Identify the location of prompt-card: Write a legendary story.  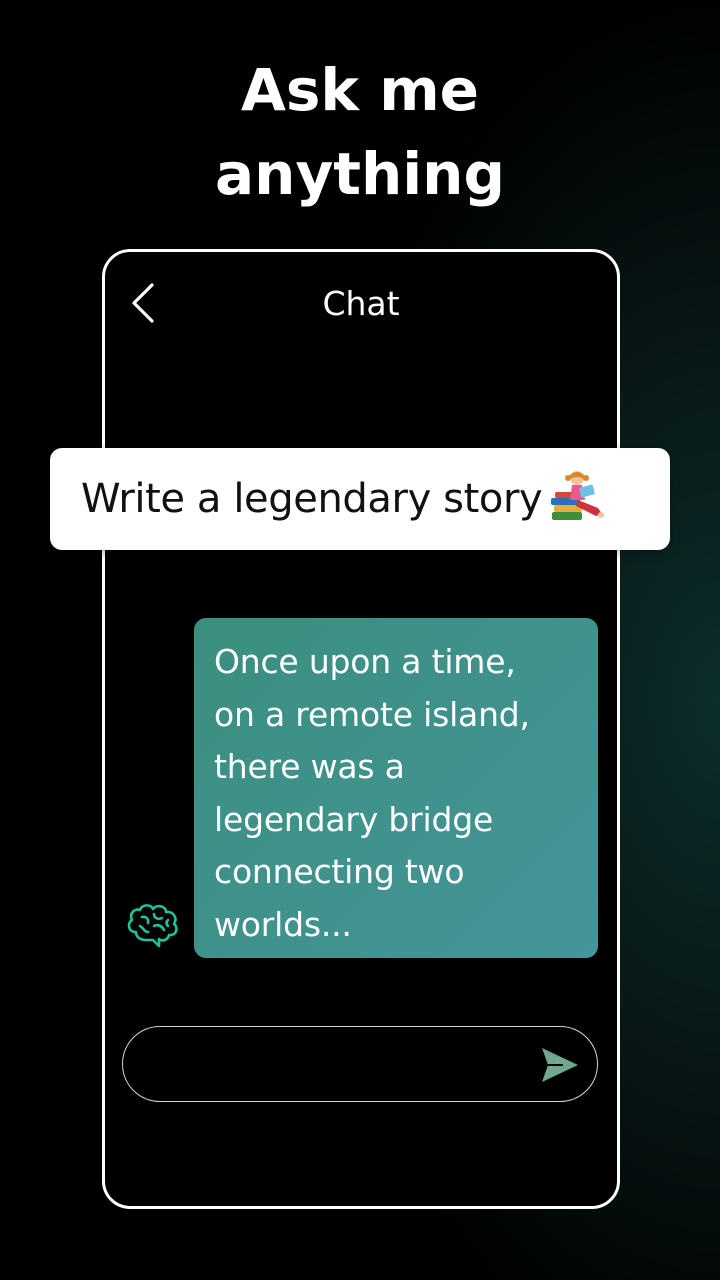
(360, 499).